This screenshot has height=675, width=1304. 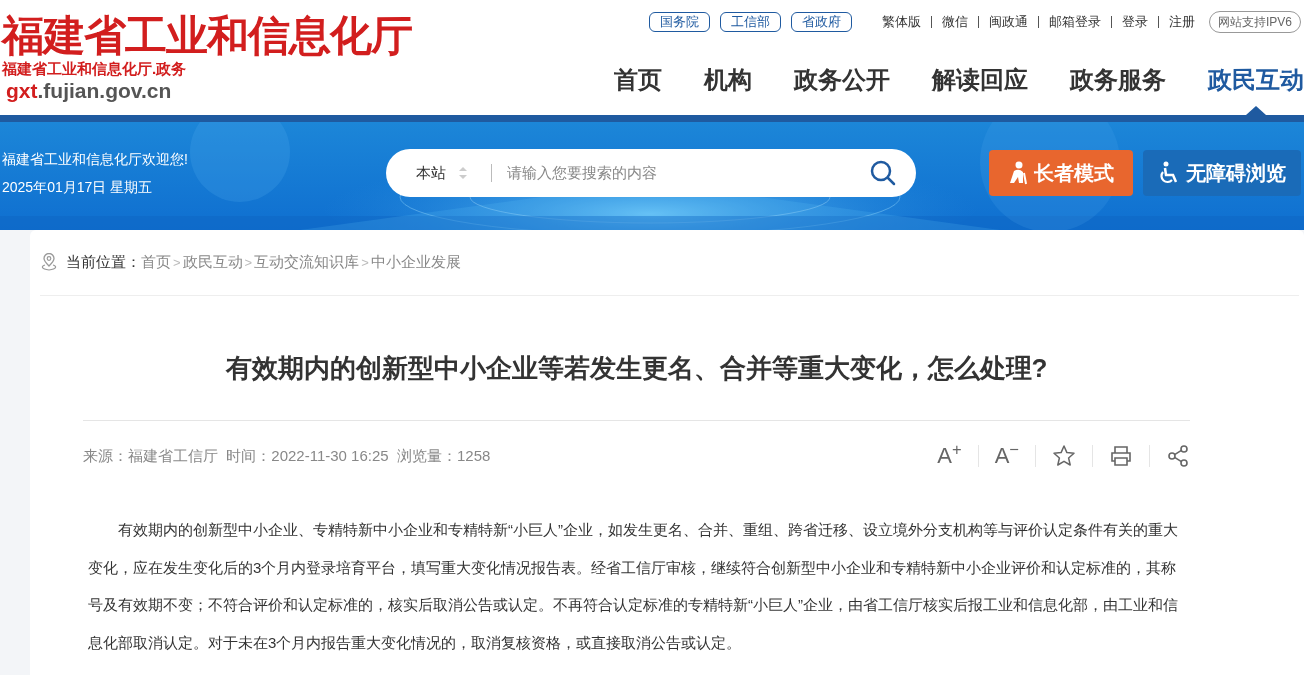 I want to click on nav-tab: 政务服务, so click(x=1118, y=79).